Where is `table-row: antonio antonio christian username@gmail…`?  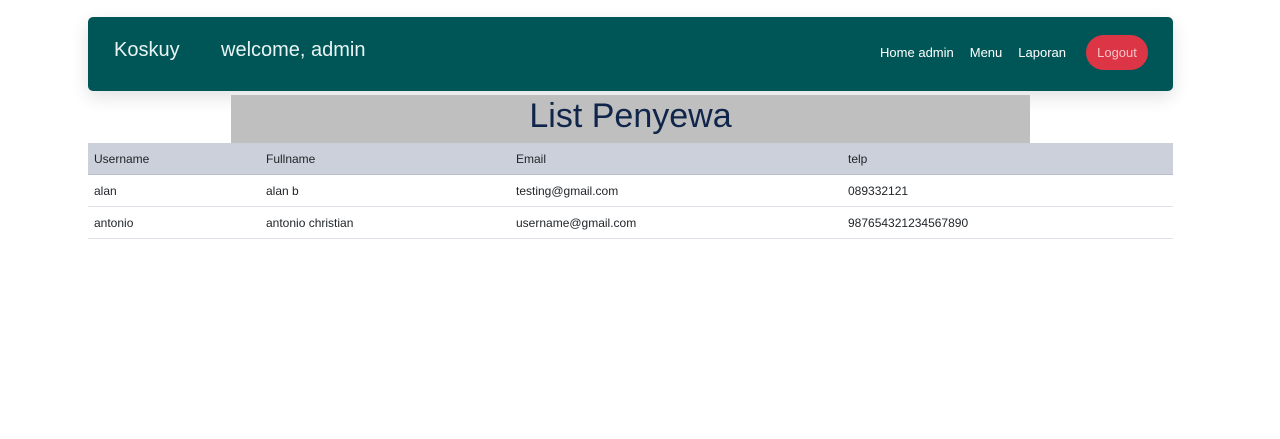 table-row: antonio antonio christian username@gmail… is located at coordinates (630, 222).